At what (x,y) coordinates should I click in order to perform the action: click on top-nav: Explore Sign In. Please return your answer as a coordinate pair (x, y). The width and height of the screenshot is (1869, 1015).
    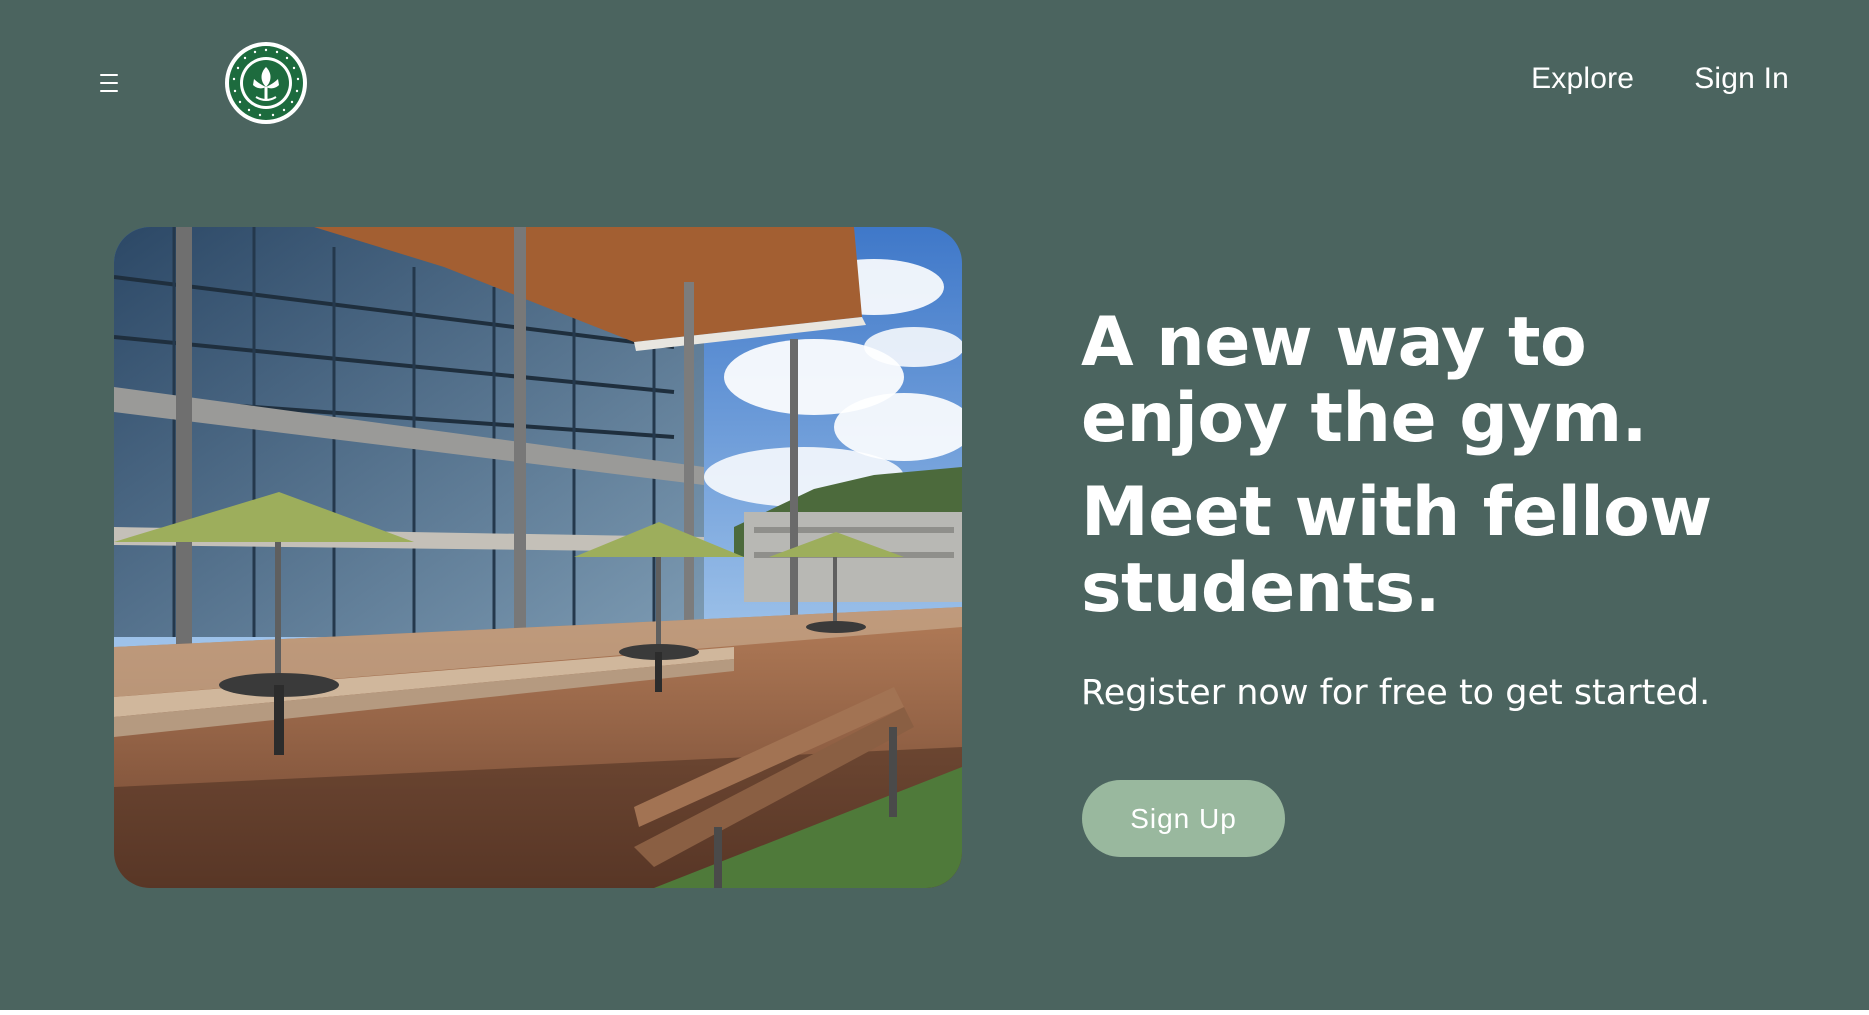
    Looking at the image, I should click on (1660, 79).